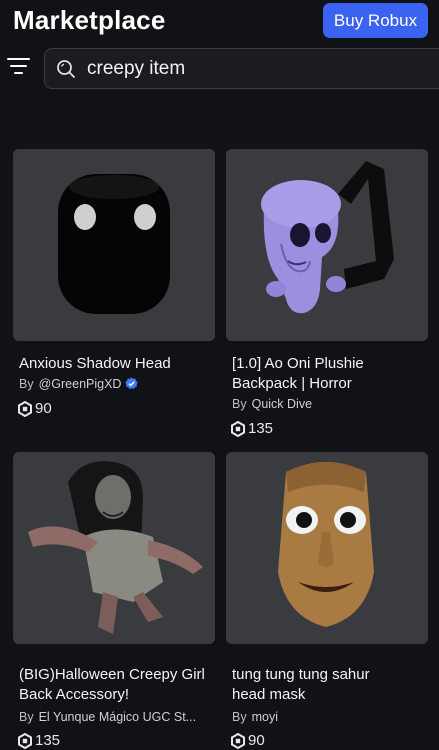 The width and height of the screenshot is (439, 750). I want to click on creepy-girl-image, so click(114, 548).